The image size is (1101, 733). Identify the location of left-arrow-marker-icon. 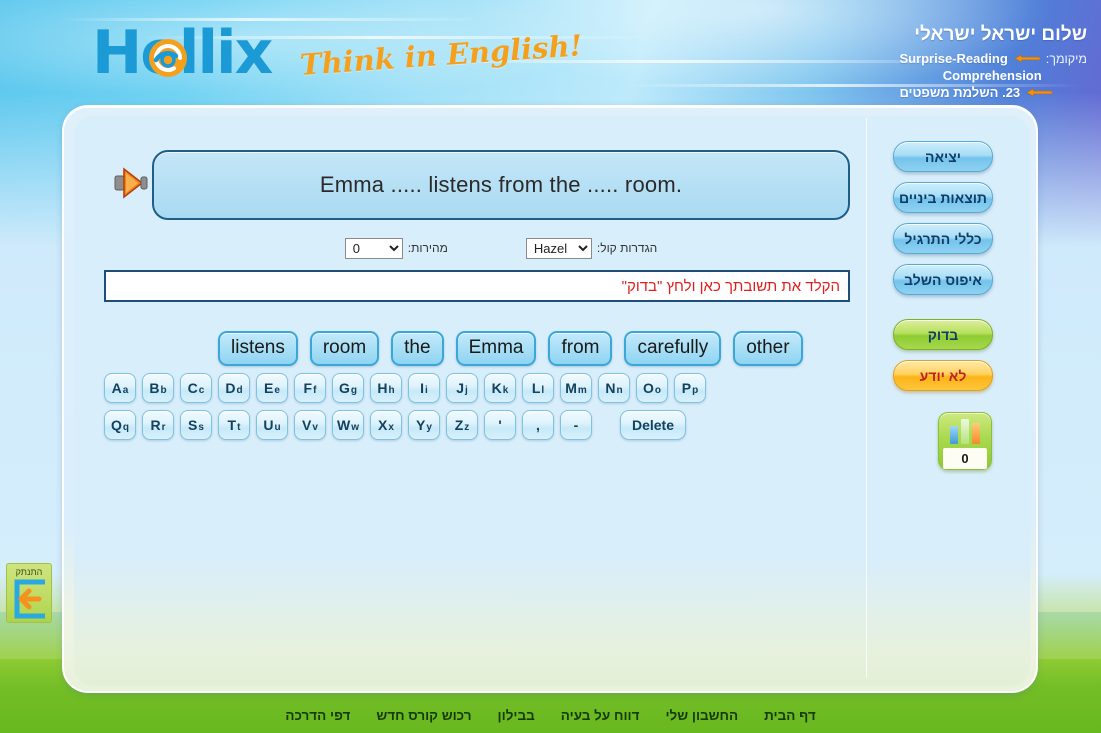
(1039, 92).